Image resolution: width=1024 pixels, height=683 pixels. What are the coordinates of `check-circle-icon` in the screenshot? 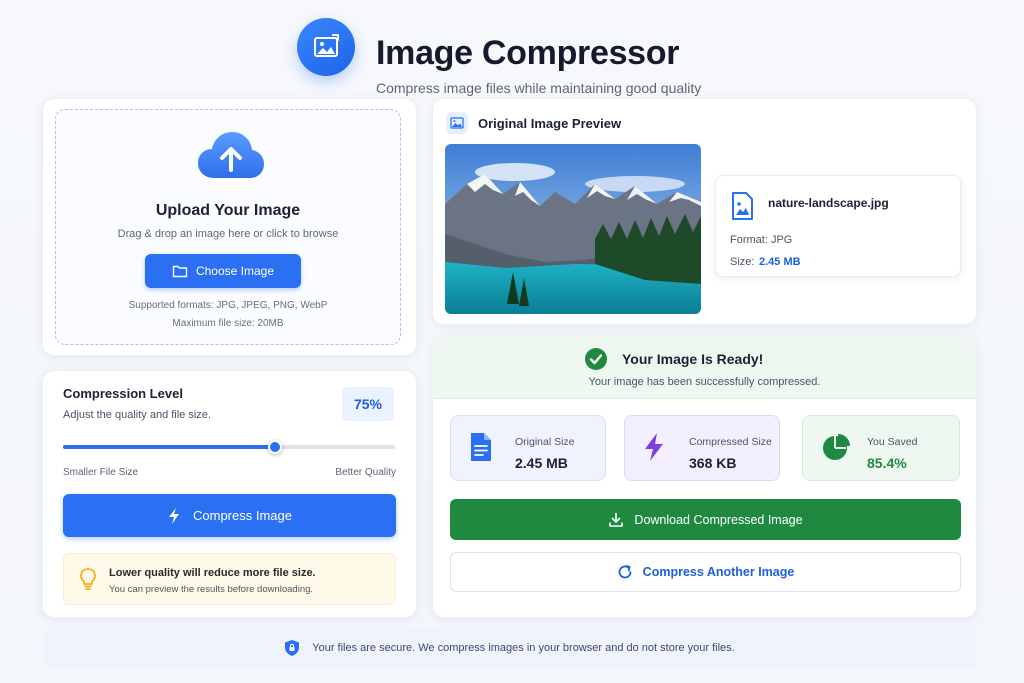 It's located at (596, 361).